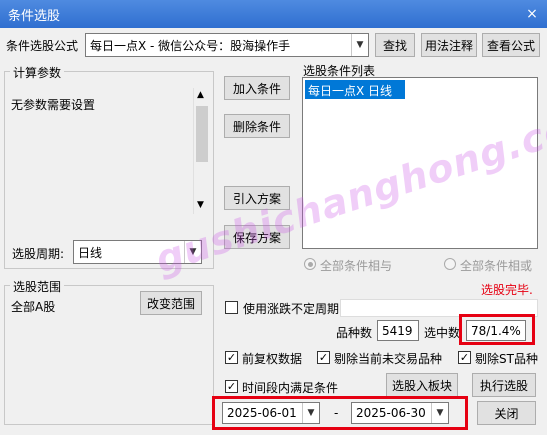  Describe the element at coordinates (450, 264) in the screenshot. I see `or-radio` at that location.